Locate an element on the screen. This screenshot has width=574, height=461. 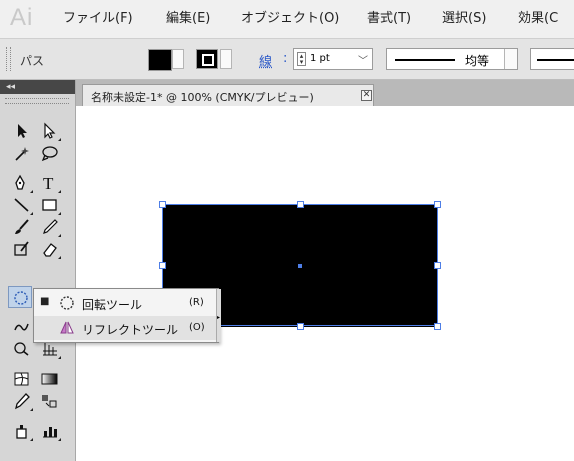
line-segment-tool is located at coordinates (22, 205).